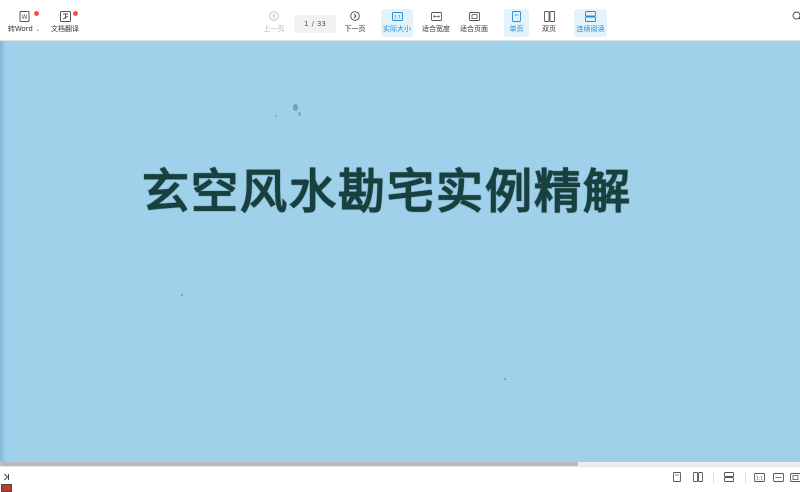 The width and height of the screenshot is (800, 492). I want to click on circle-arrow-left-icon, so click(274, 16).